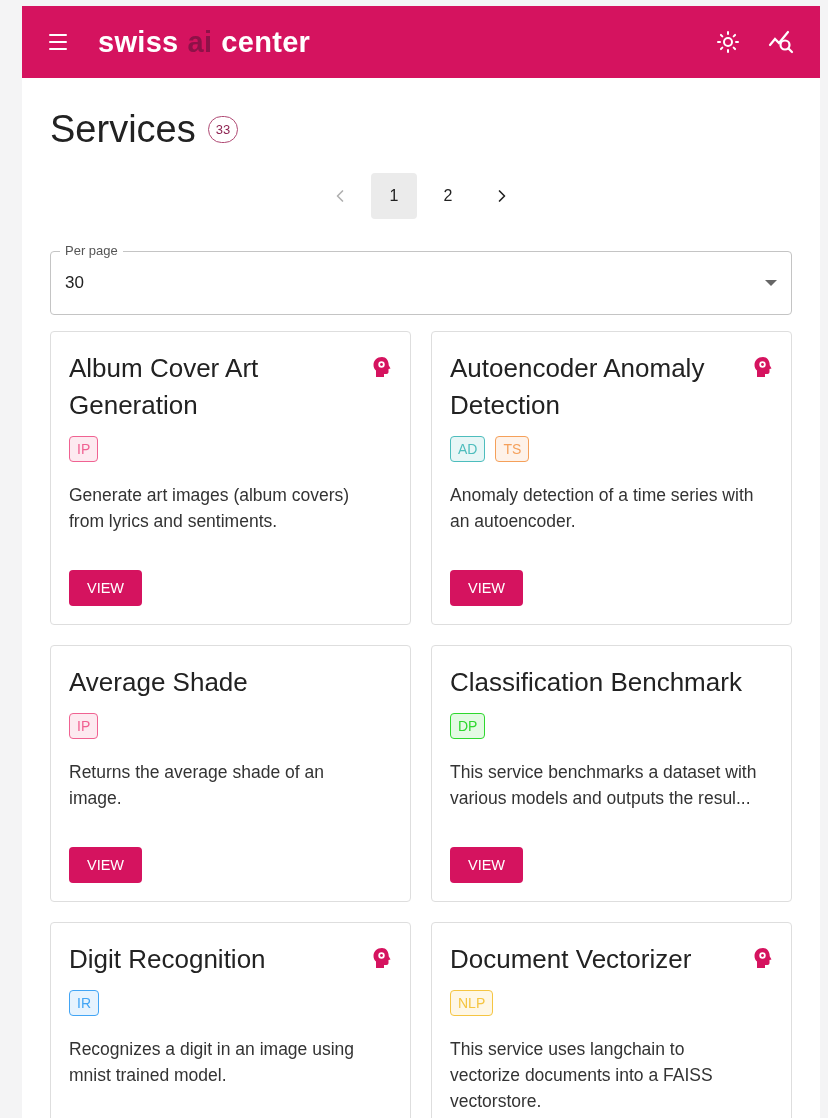 This screenshot has height=1118, width=828. I want to click on service-title: Digit Recognition, so click(167, 959).